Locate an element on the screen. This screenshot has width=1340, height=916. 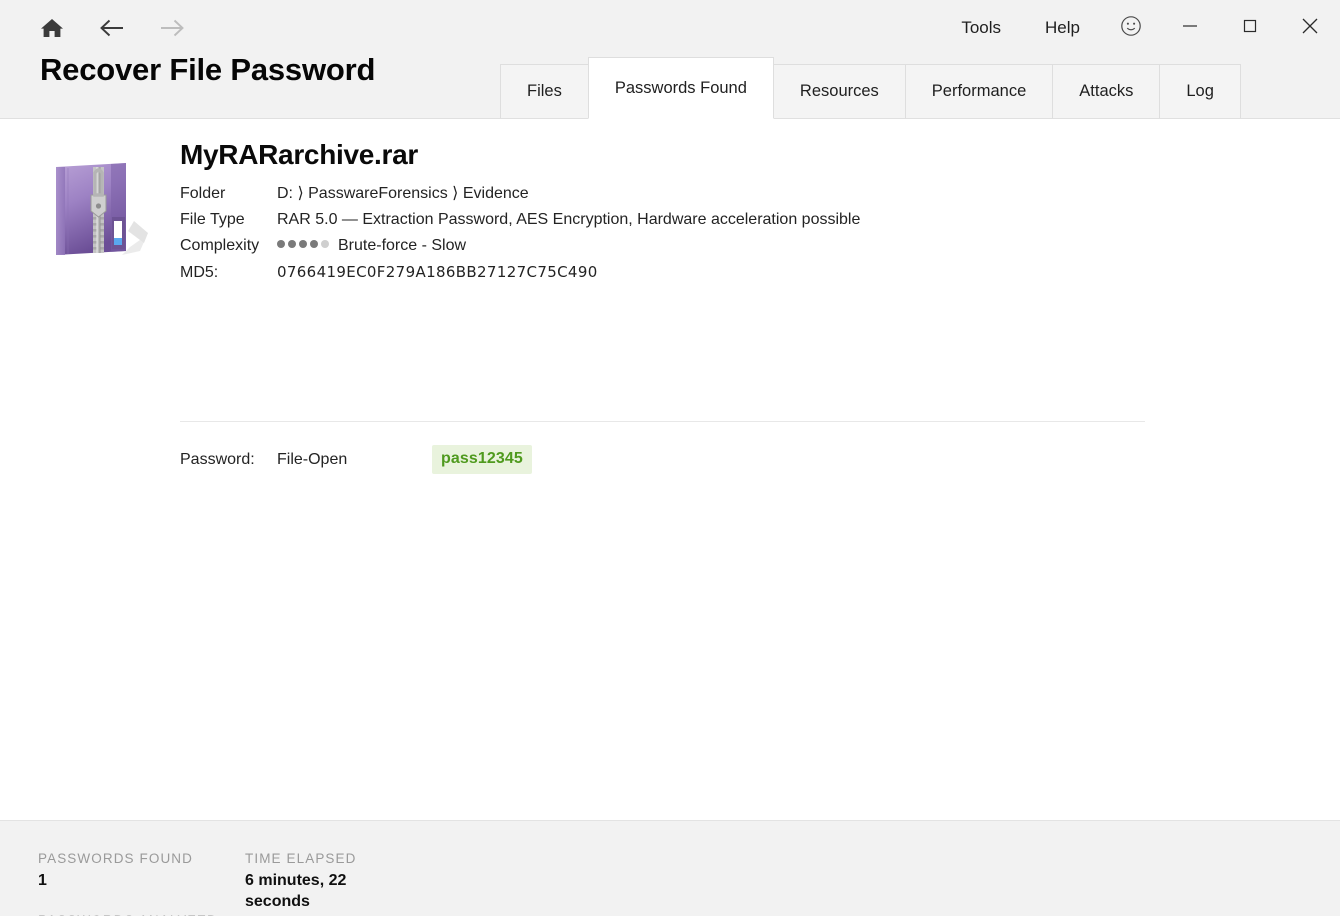
tab-passwords-found: Passwords Found is located at coordinates (680, 88).